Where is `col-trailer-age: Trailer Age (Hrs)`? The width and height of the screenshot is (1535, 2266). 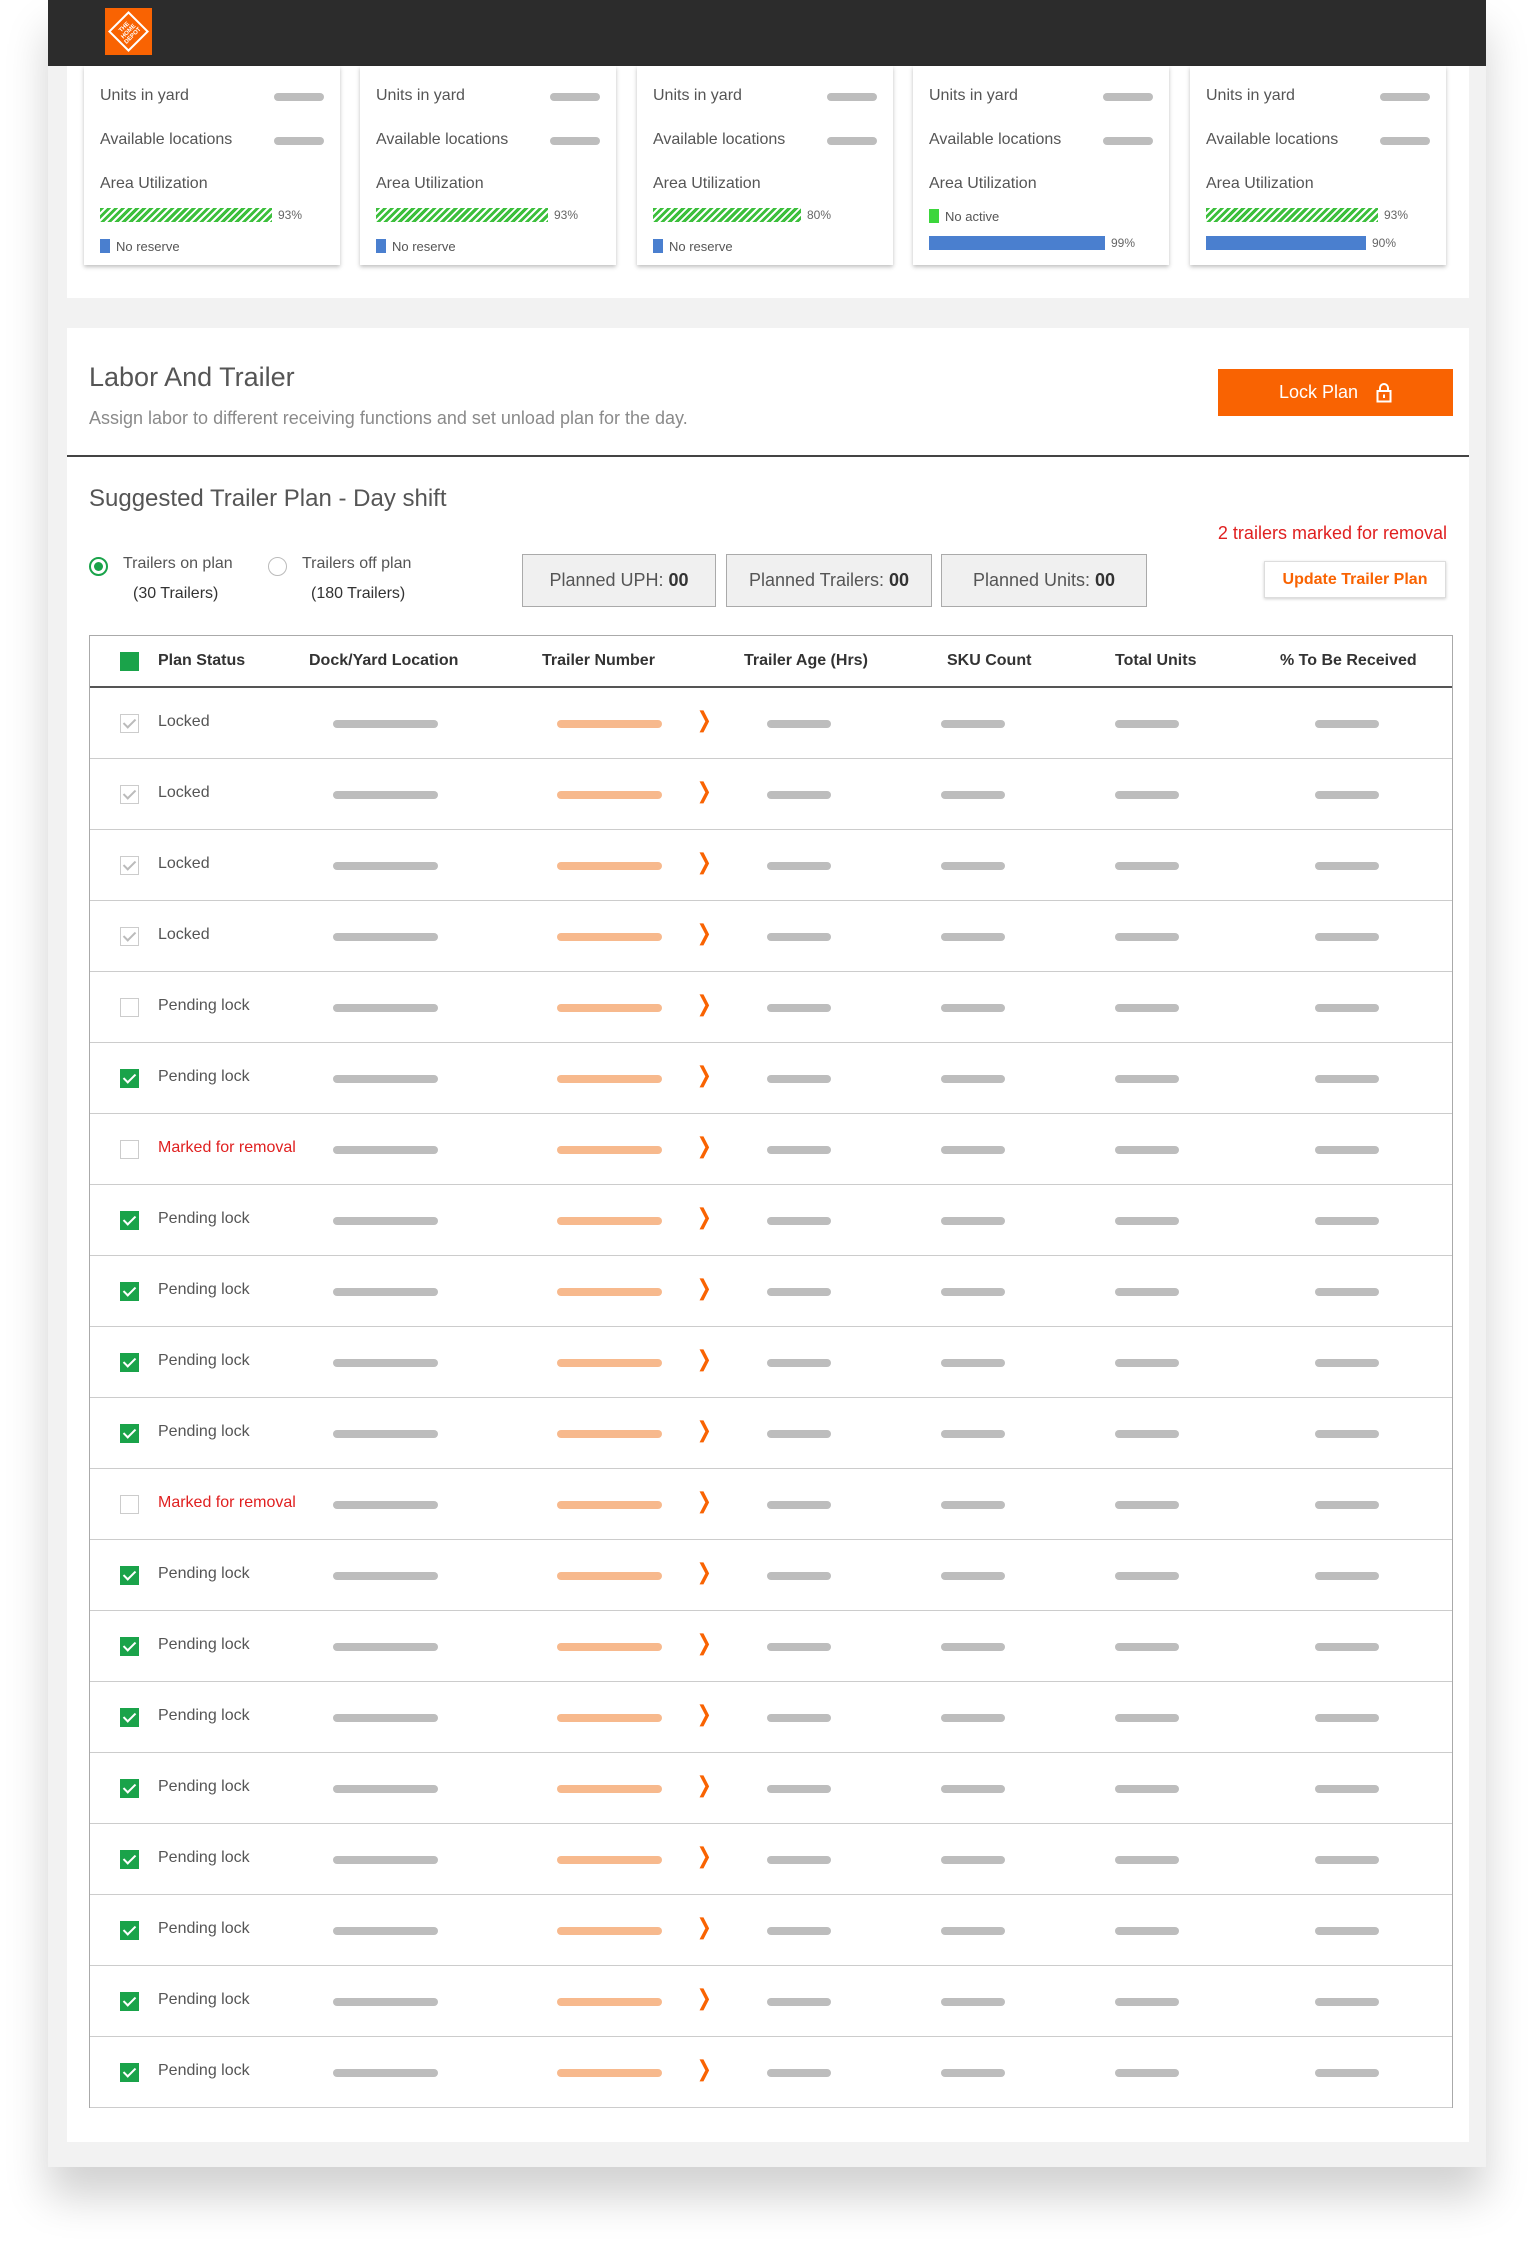
col-trailer-age: Trailer Age (Hrs) is located at coordinates (806, 661).